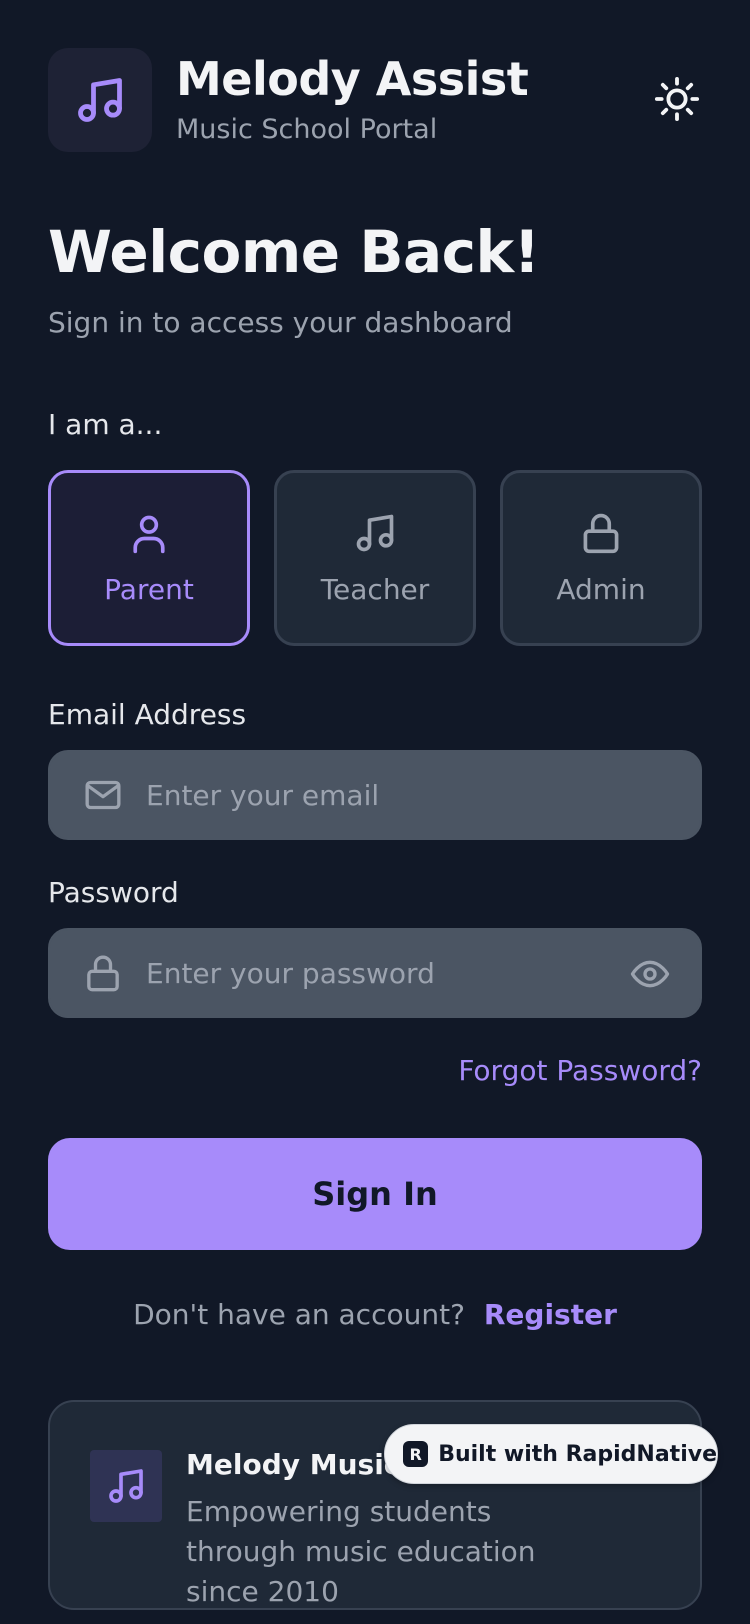 The width and height of the screenshot is (750, 1624). Describe the element at coordinates (416, 1454) in the screenshot. I see `rapidnative-logo-icon: R` at that location.